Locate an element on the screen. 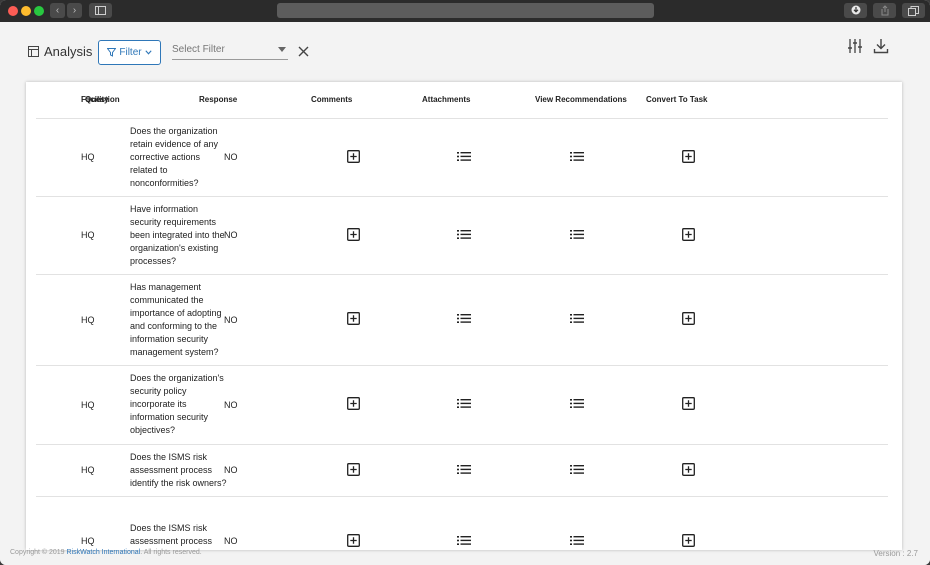  address-bar is located at coordinates (465, 10).